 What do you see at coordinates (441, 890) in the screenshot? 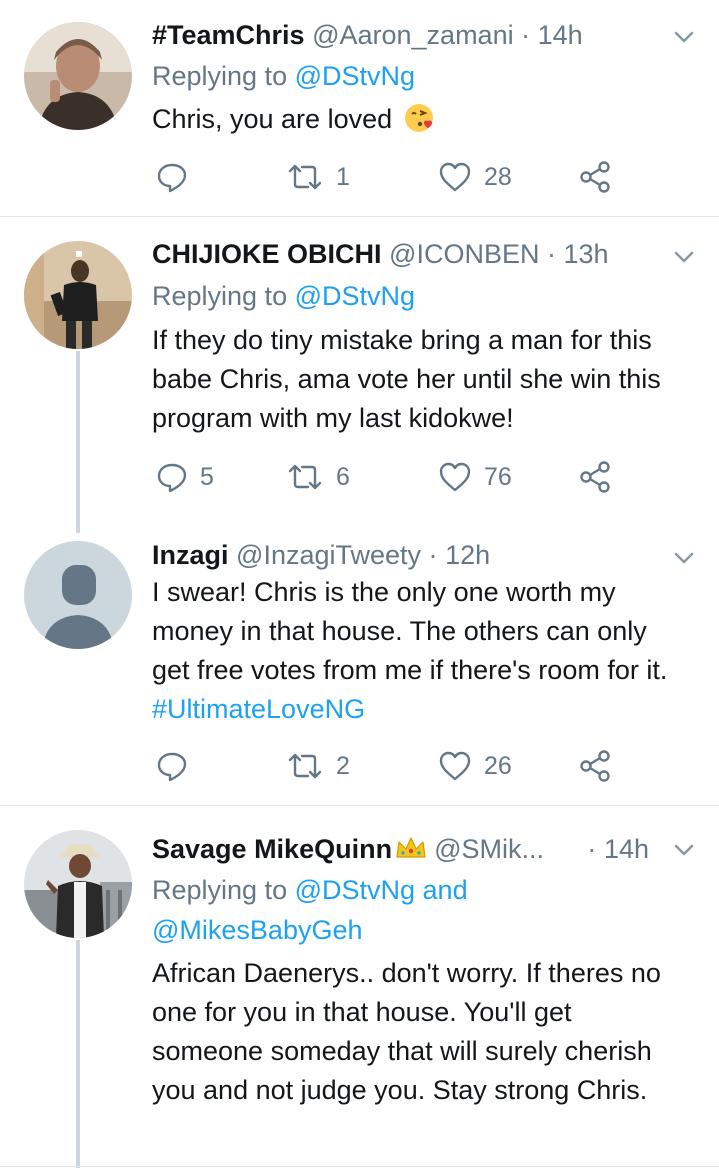
I see `replying-to-and: and` at bounding box center [441, 890].